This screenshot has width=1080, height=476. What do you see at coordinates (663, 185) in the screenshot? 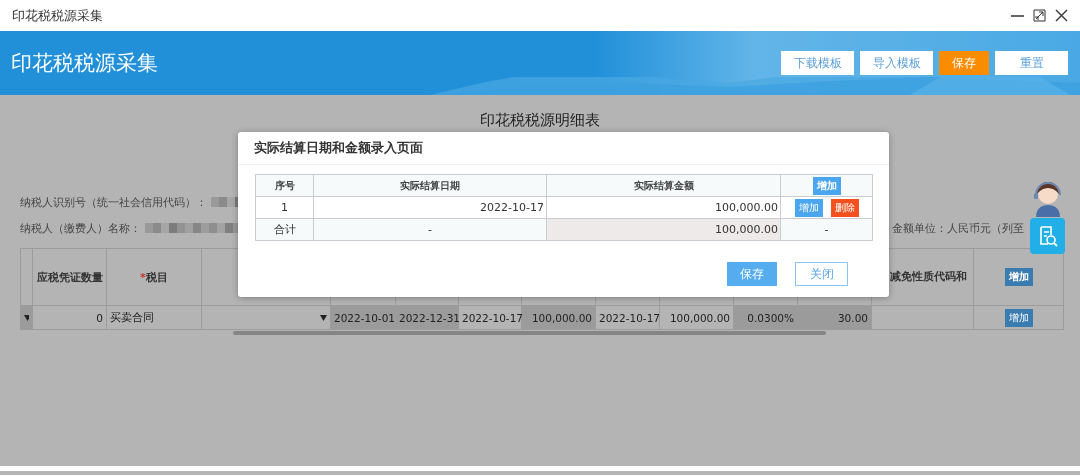
I see `column-header: 实际结算金额` at bounding box center [663, 185].